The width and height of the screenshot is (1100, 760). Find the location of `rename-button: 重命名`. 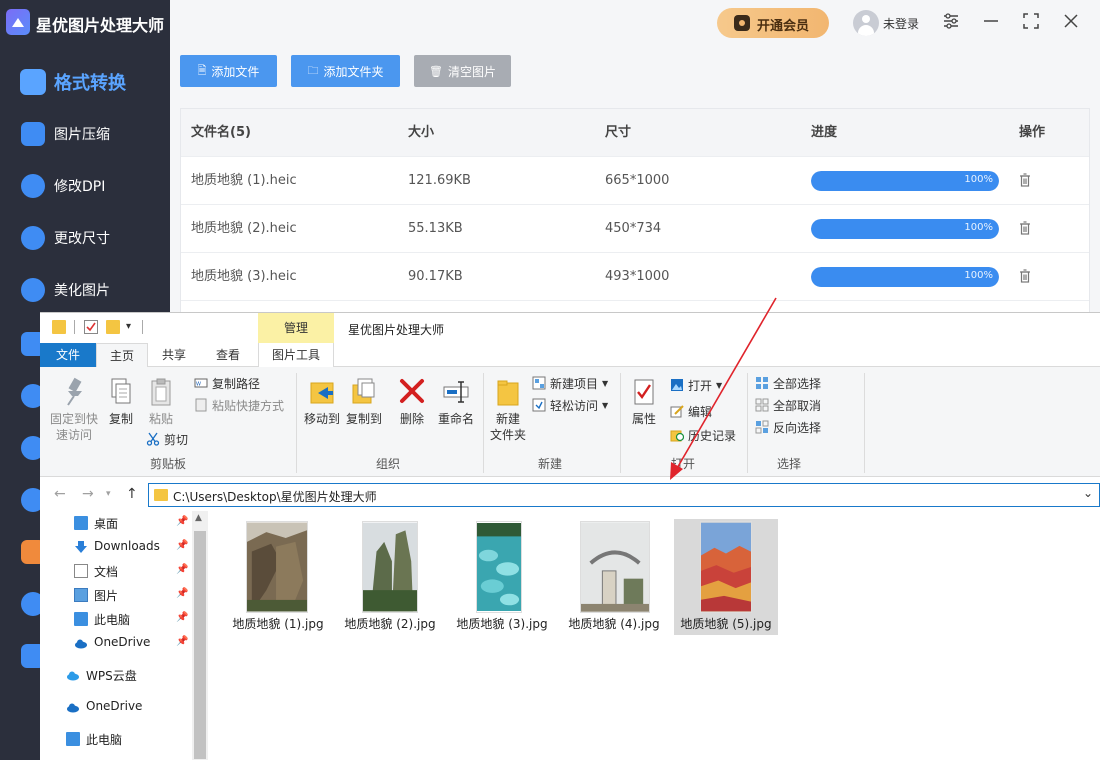

rename-button: 重命名 is located at coordinates (456, 399).